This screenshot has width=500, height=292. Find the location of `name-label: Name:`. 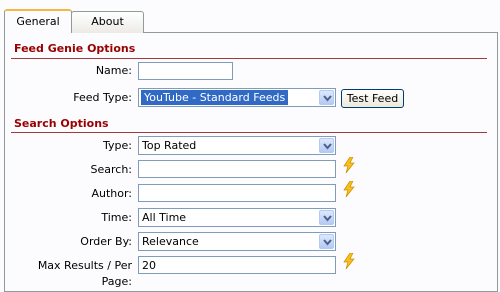

name-label: Name: is located at coordinates (113, 70).